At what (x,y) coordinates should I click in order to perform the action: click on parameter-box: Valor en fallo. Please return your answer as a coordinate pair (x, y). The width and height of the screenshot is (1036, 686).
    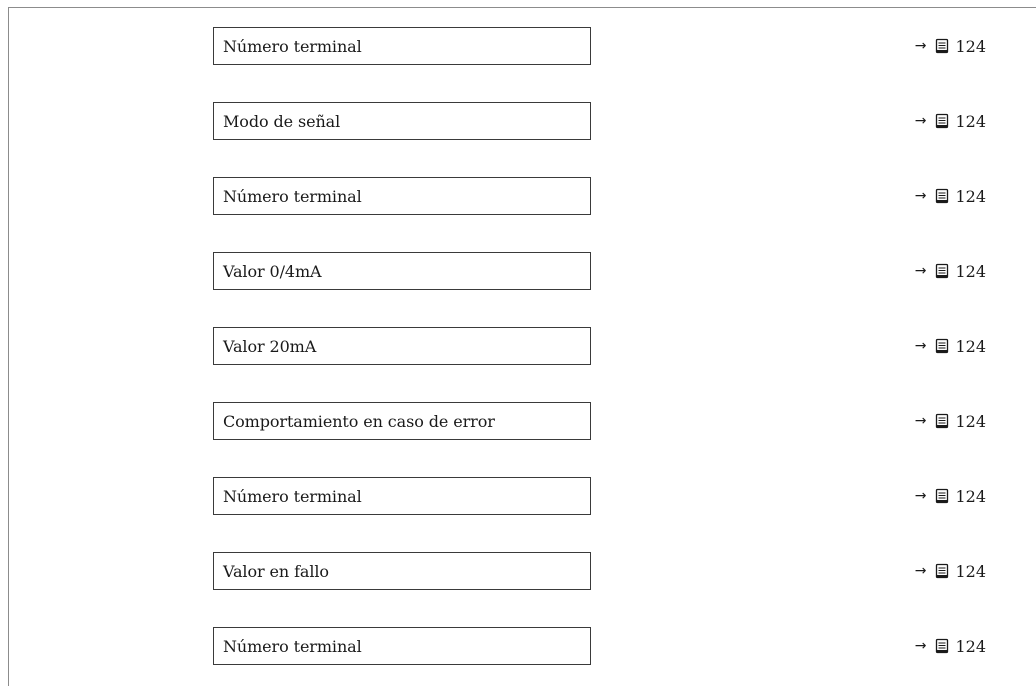
    Looking at the image, I should click on (402, 571).